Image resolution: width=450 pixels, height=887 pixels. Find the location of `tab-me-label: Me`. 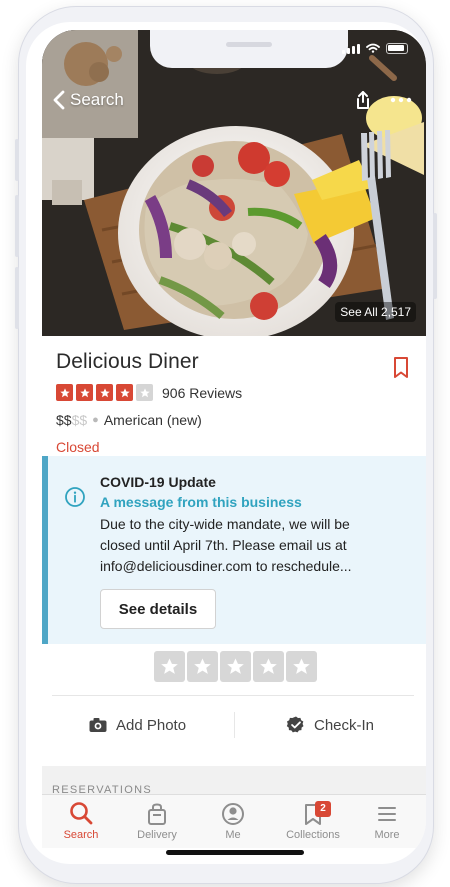

tab-me-label: Me is located at coordinates (233, 835).